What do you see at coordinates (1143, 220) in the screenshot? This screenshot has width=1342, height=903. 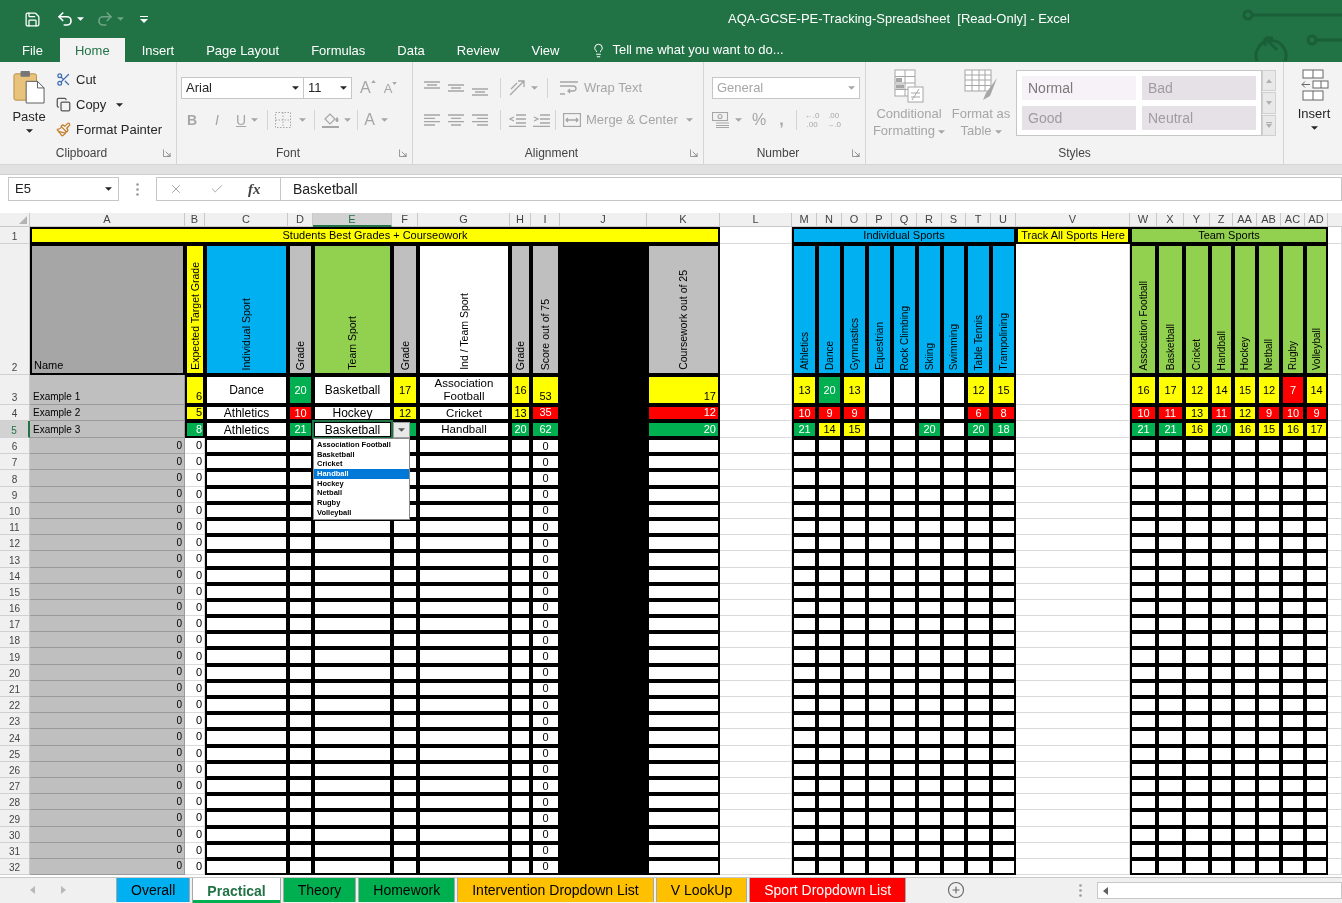 I see `column-header: W` at bounding box center [1143, 220].